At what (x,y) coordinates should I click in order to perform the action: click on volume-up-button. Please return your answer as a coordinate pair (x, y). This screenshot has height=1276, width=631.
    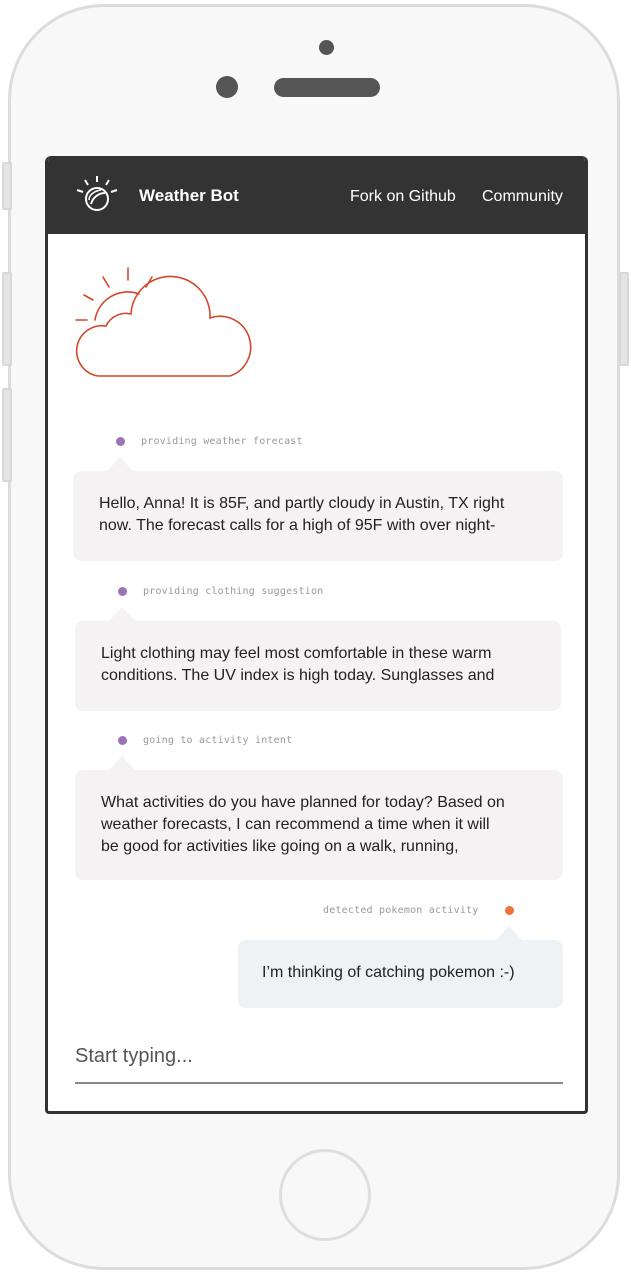
    Looking at the image, I should click on (7, 319).